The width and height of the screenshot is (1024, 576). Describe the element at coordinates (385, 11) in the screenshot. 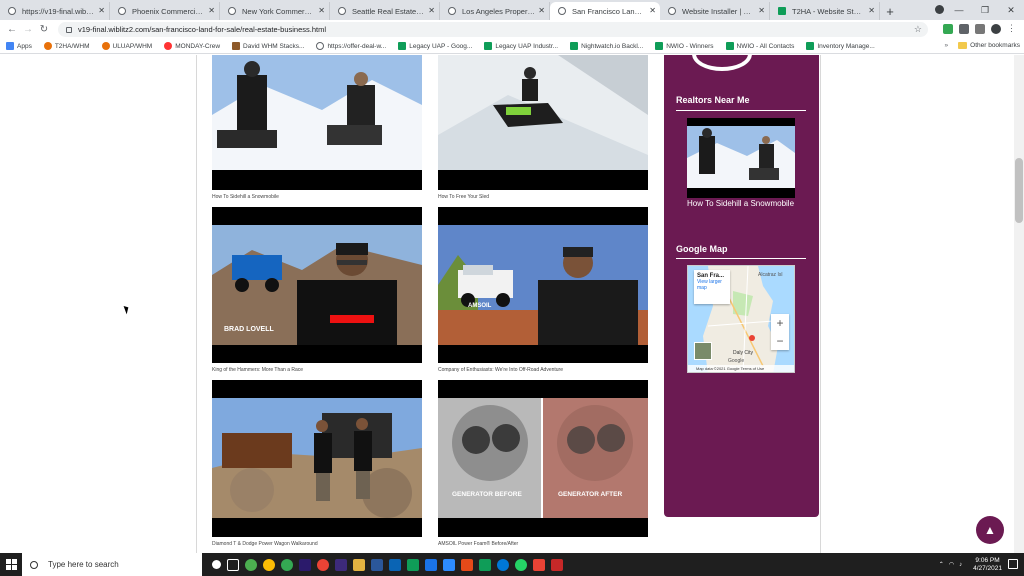

I see `browser-tab: Seattle Real Estate Agent✕` at that location.